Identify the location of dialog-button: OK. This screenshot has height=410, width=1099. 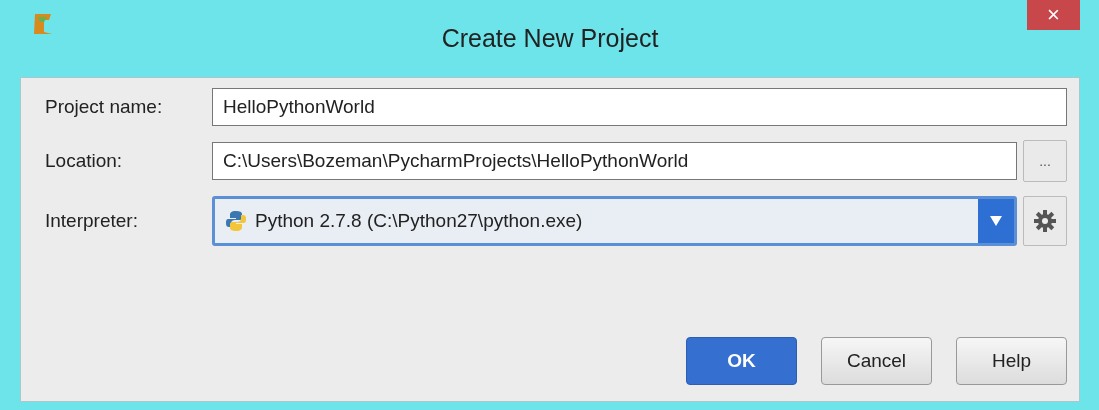
(741, 361).